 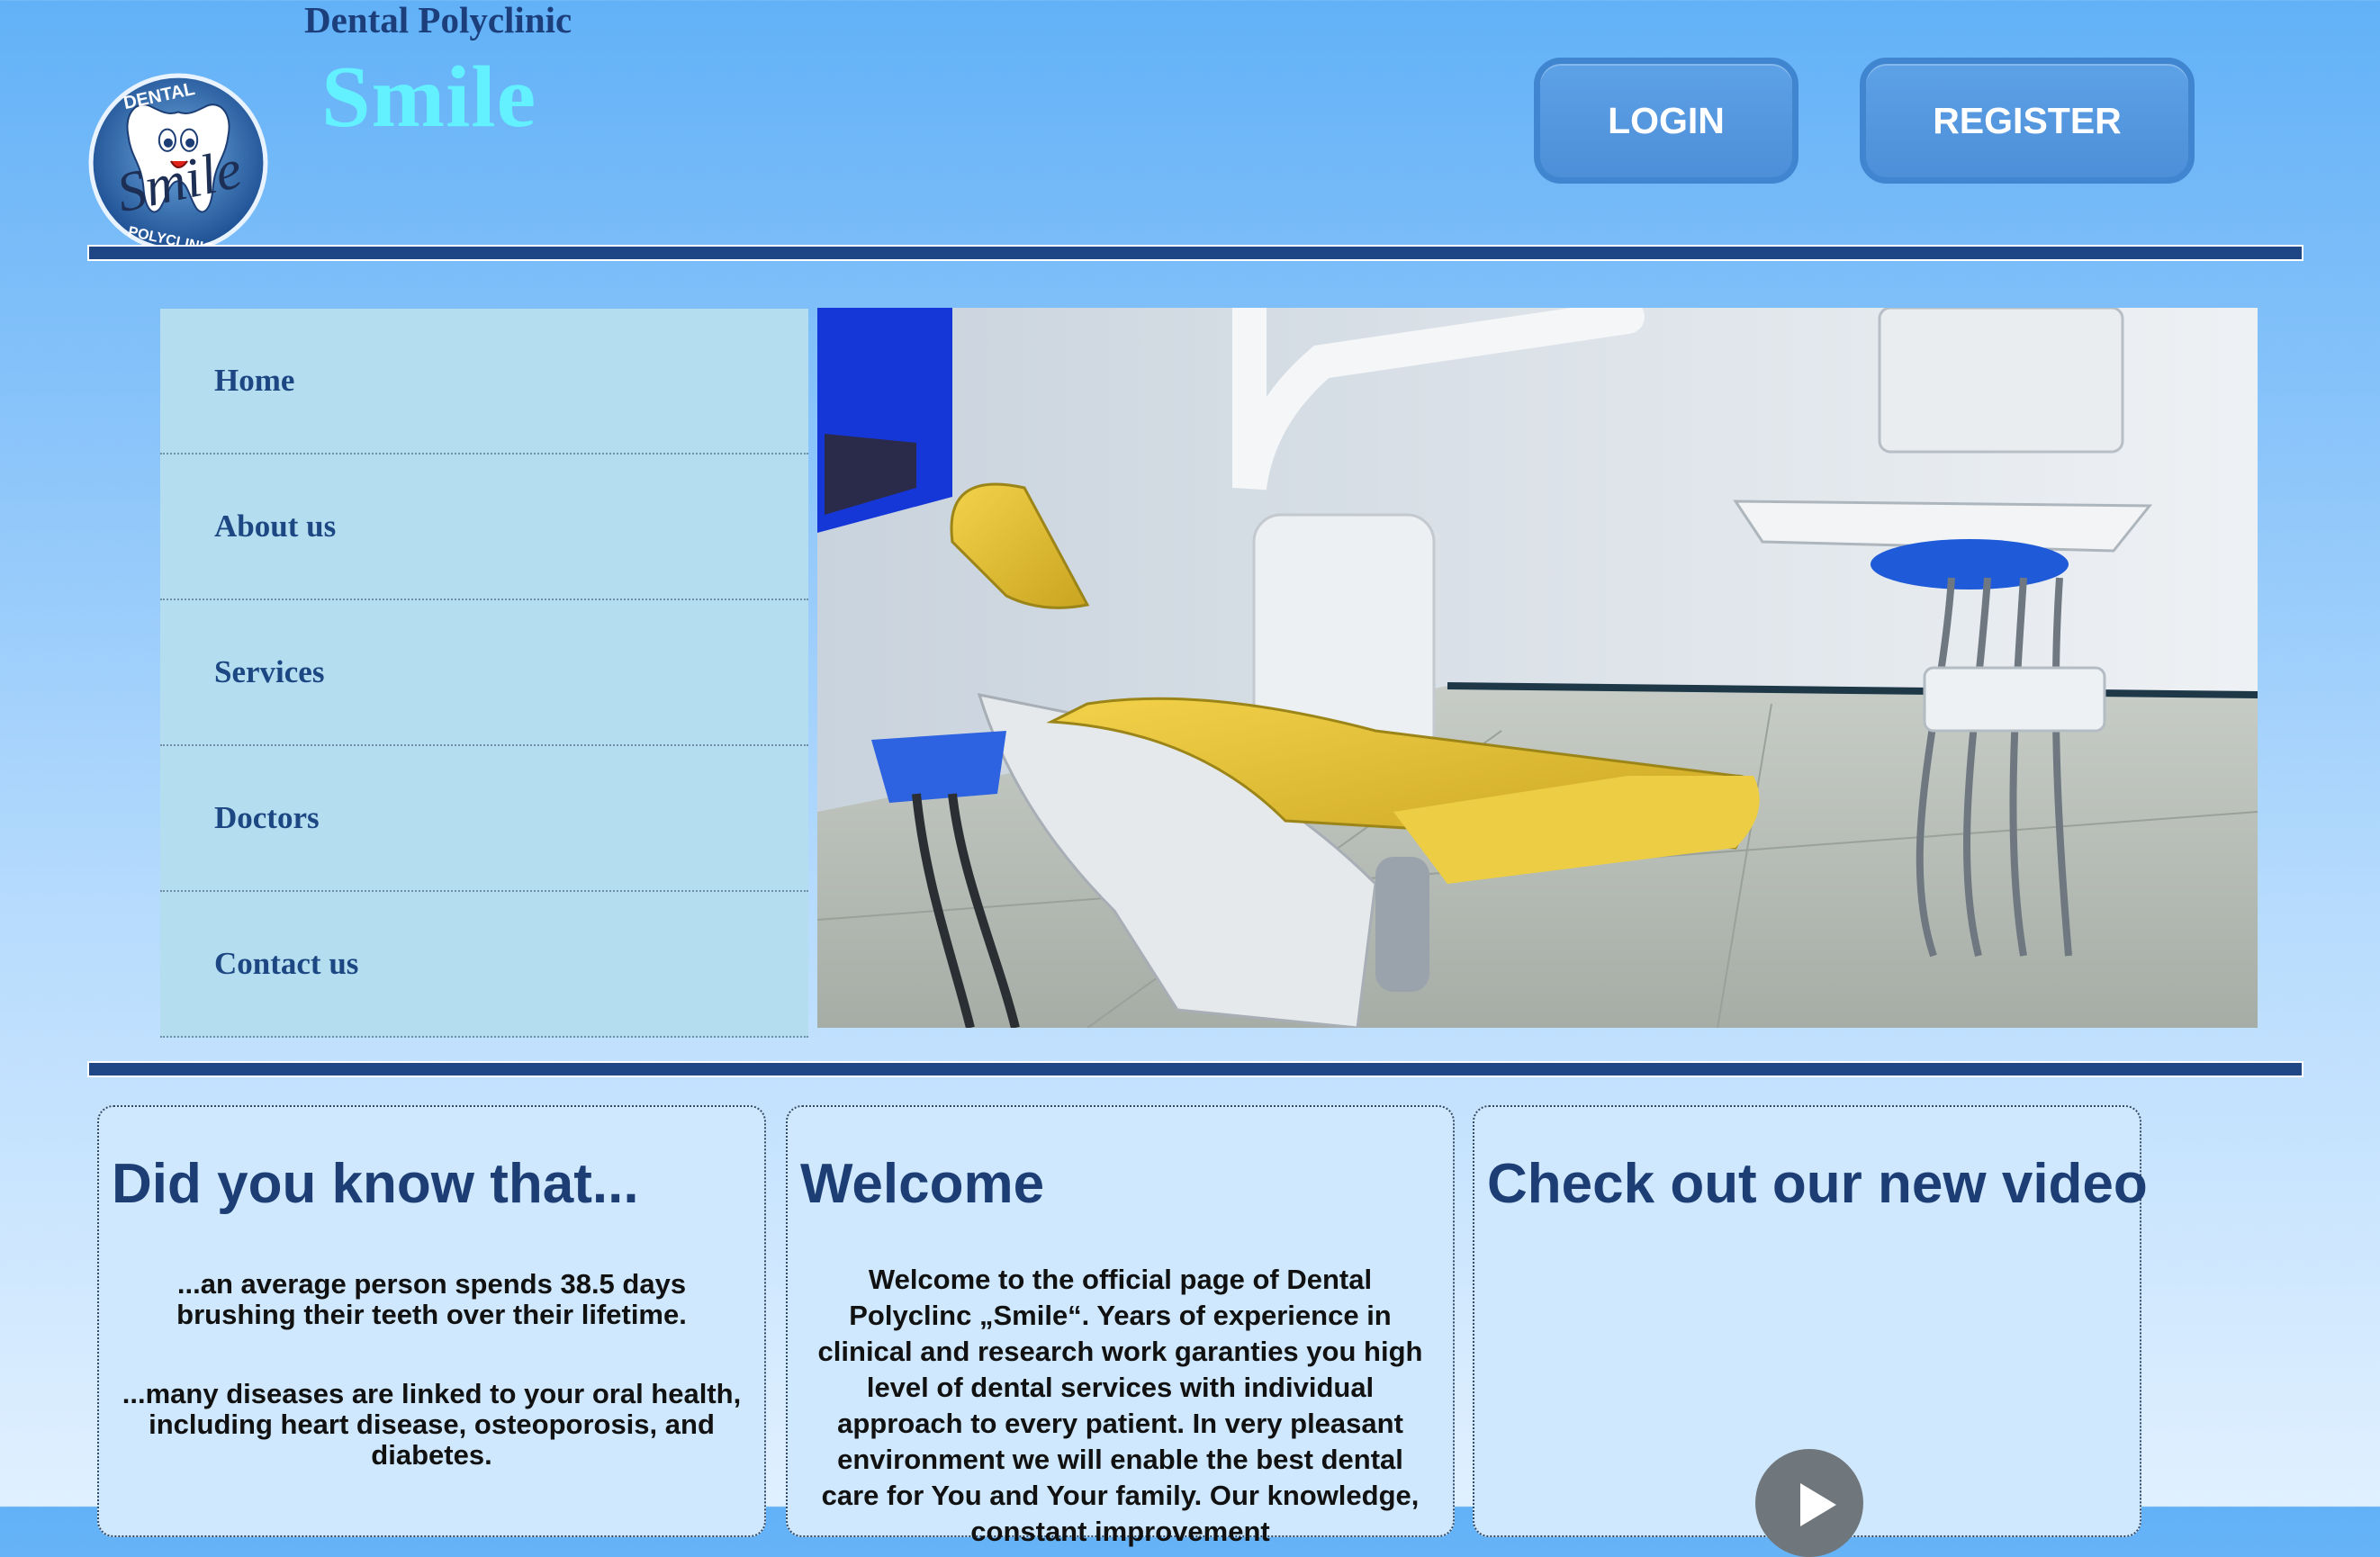 What do you see at coordinates (484, 527) in the screenshot?
I see `nav-item-about-us: About us` at bounding box center [484, 527].